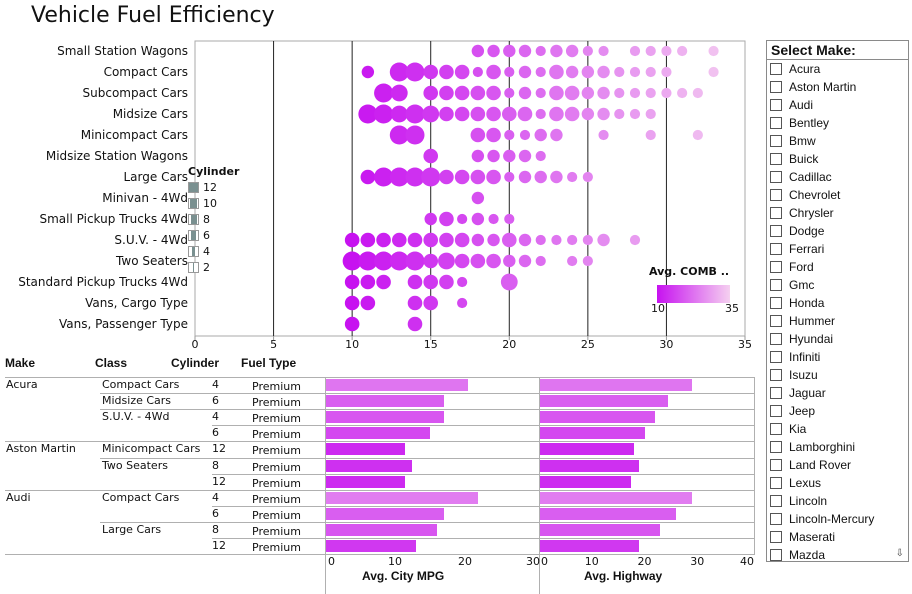 Image resolution: width=912 pixels, height=594 pixels. What do you see at coordinates (276, 419) in the screenshot?
I see `fuel-type-cell: Premium` at bounding box center [276, 419].